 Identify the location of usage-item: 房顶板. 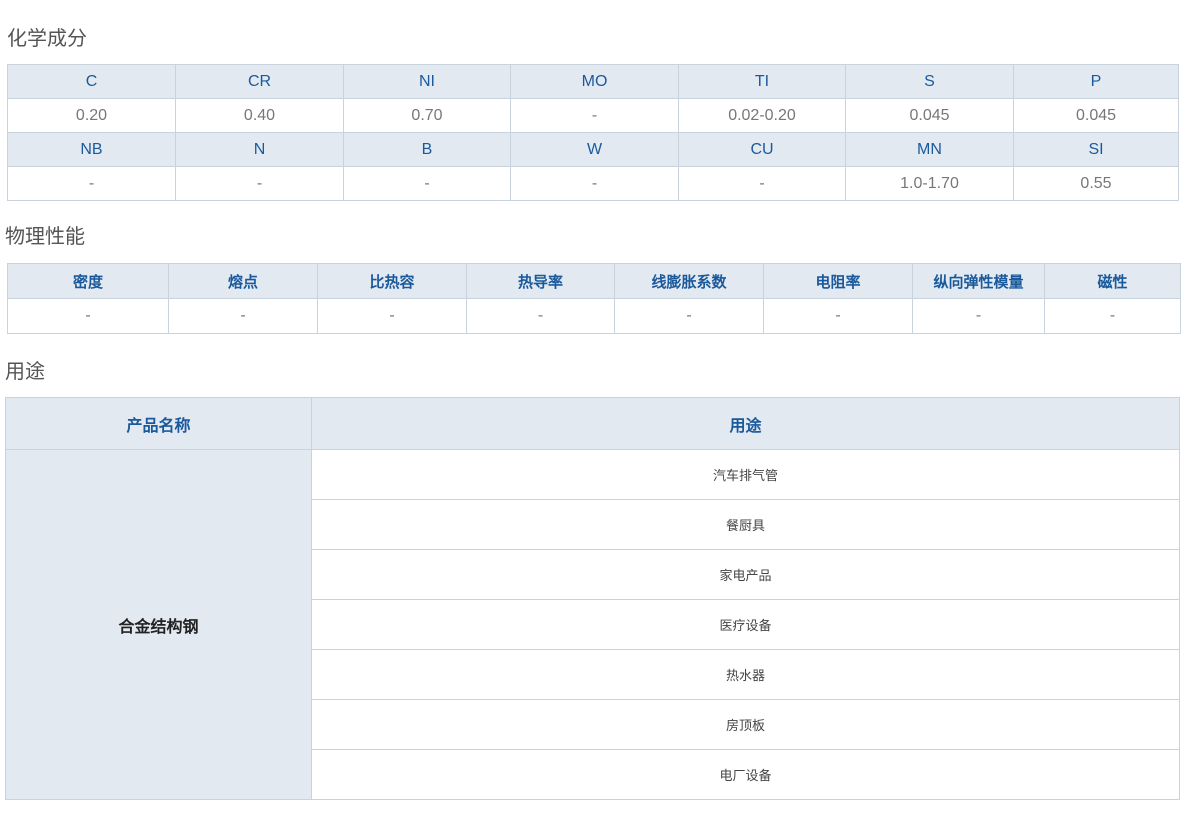
(745, 724).